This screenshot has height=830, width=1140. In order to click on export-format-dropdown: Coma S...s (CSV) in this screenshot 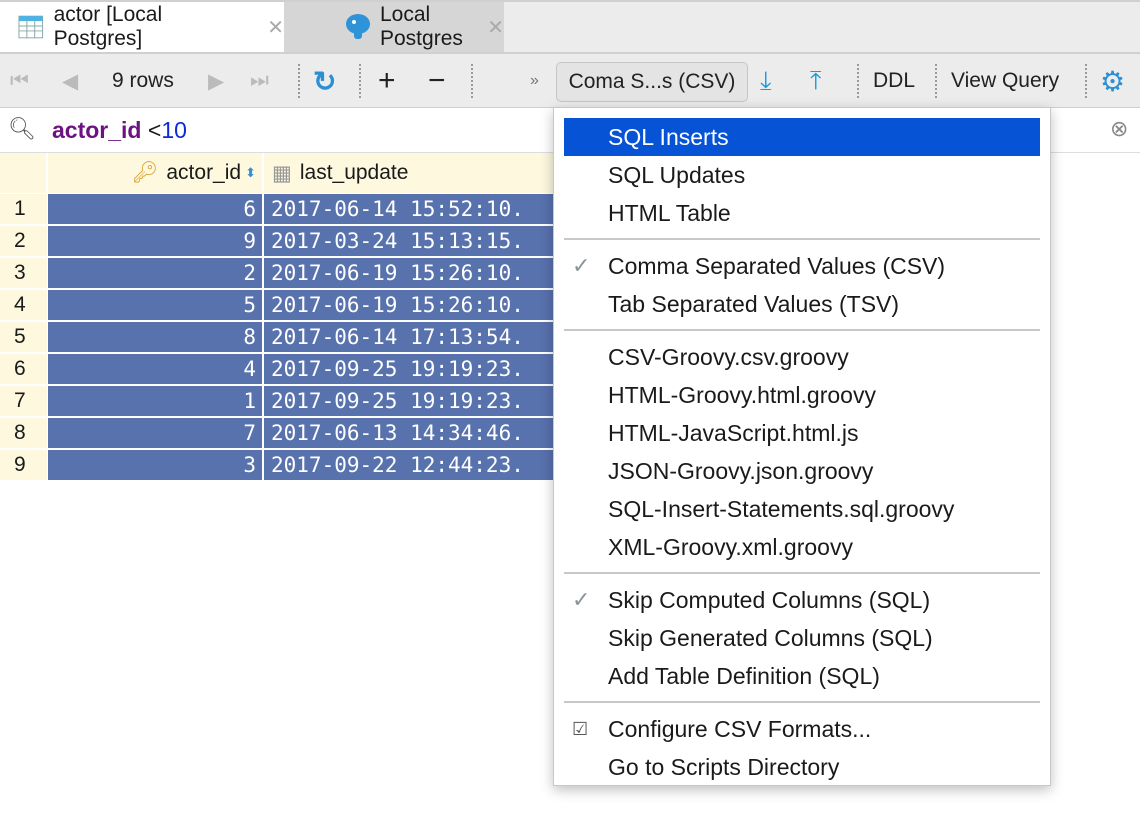, I will do `click(652, 82)`.